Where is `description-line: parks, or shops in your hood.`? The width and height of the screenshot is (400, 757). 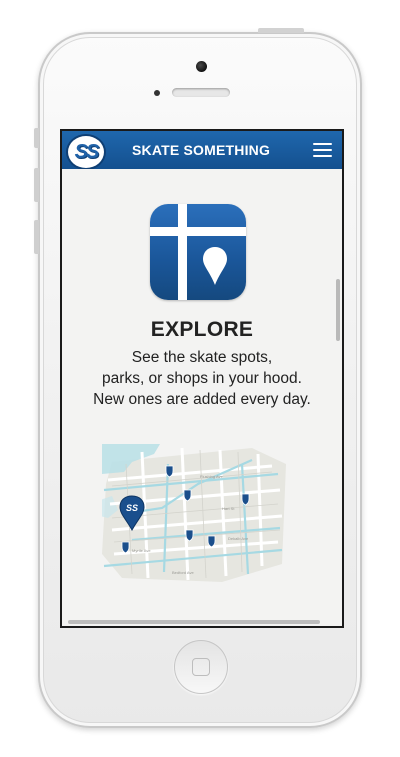 description-line: parks, or shops in your hood. is located at coordinates (202, 378).